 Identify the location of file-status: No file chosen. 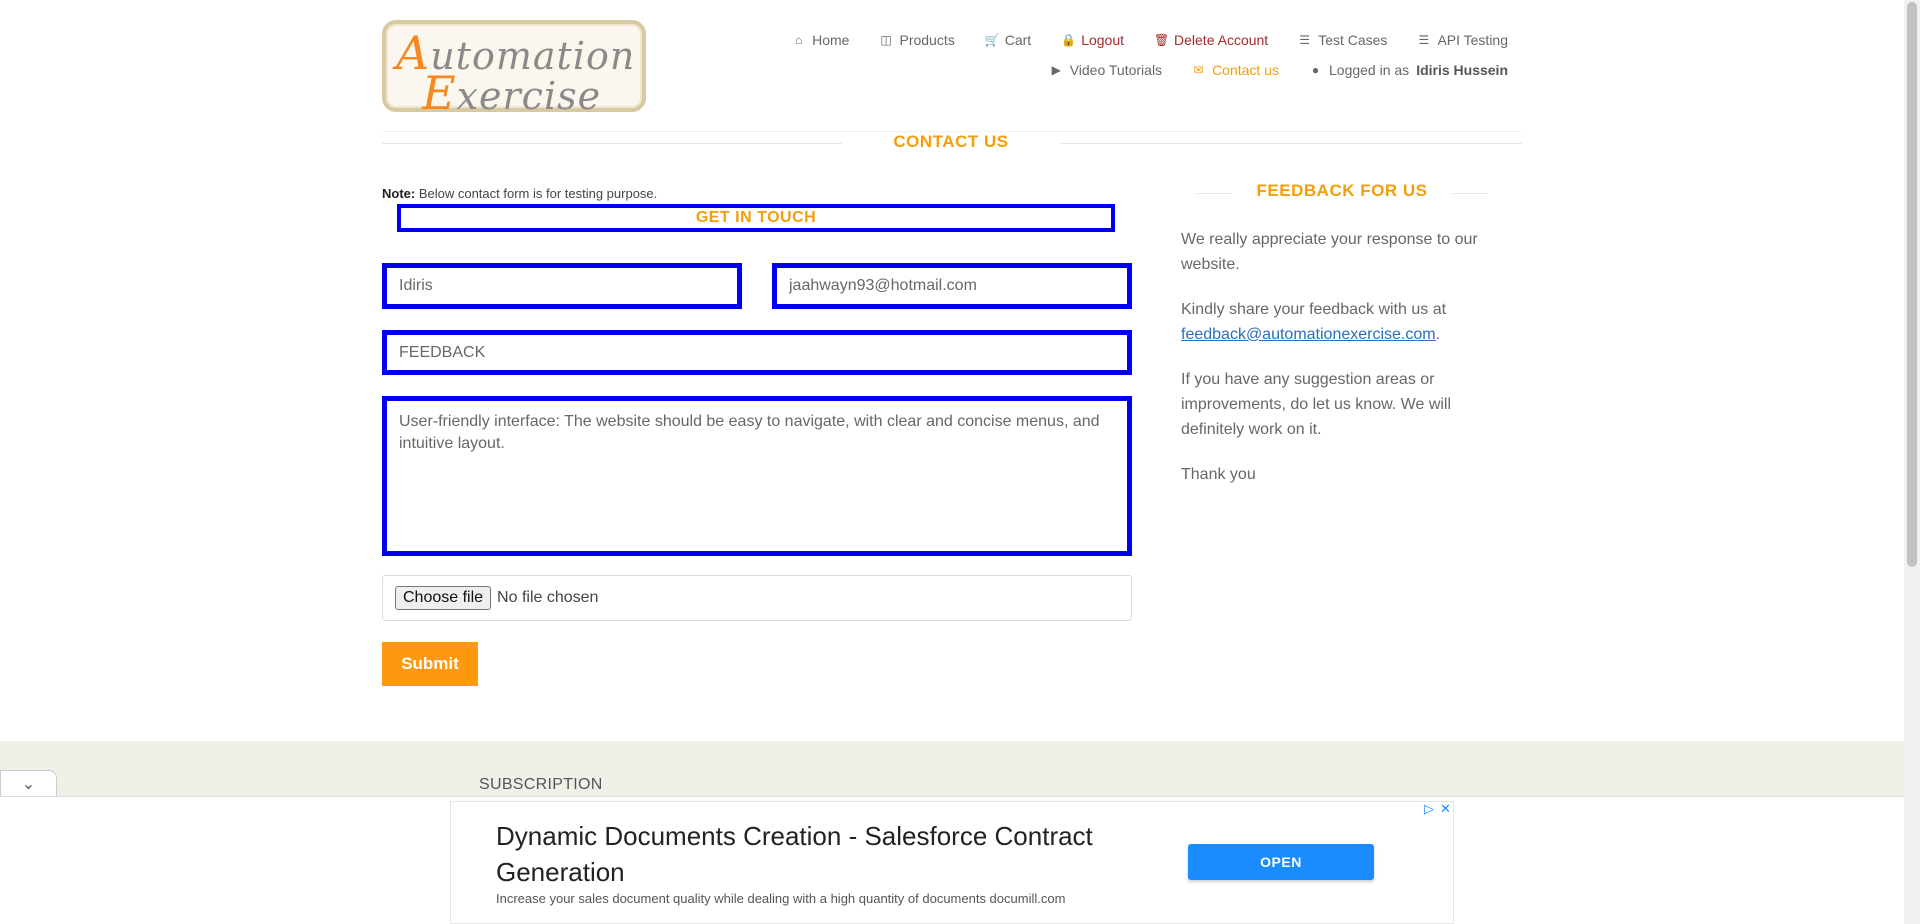
(548, 597).